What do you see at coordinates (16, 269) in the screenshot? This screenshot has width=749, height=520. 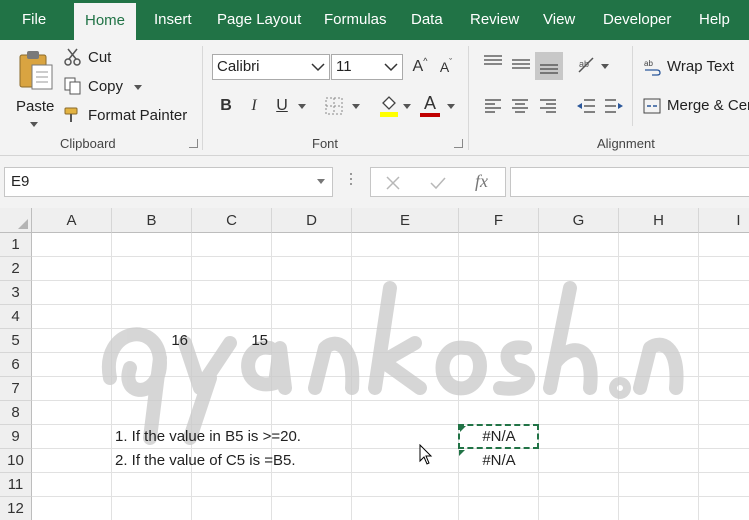 I see `row-header-2: 2` at bounding box center [16, 269].